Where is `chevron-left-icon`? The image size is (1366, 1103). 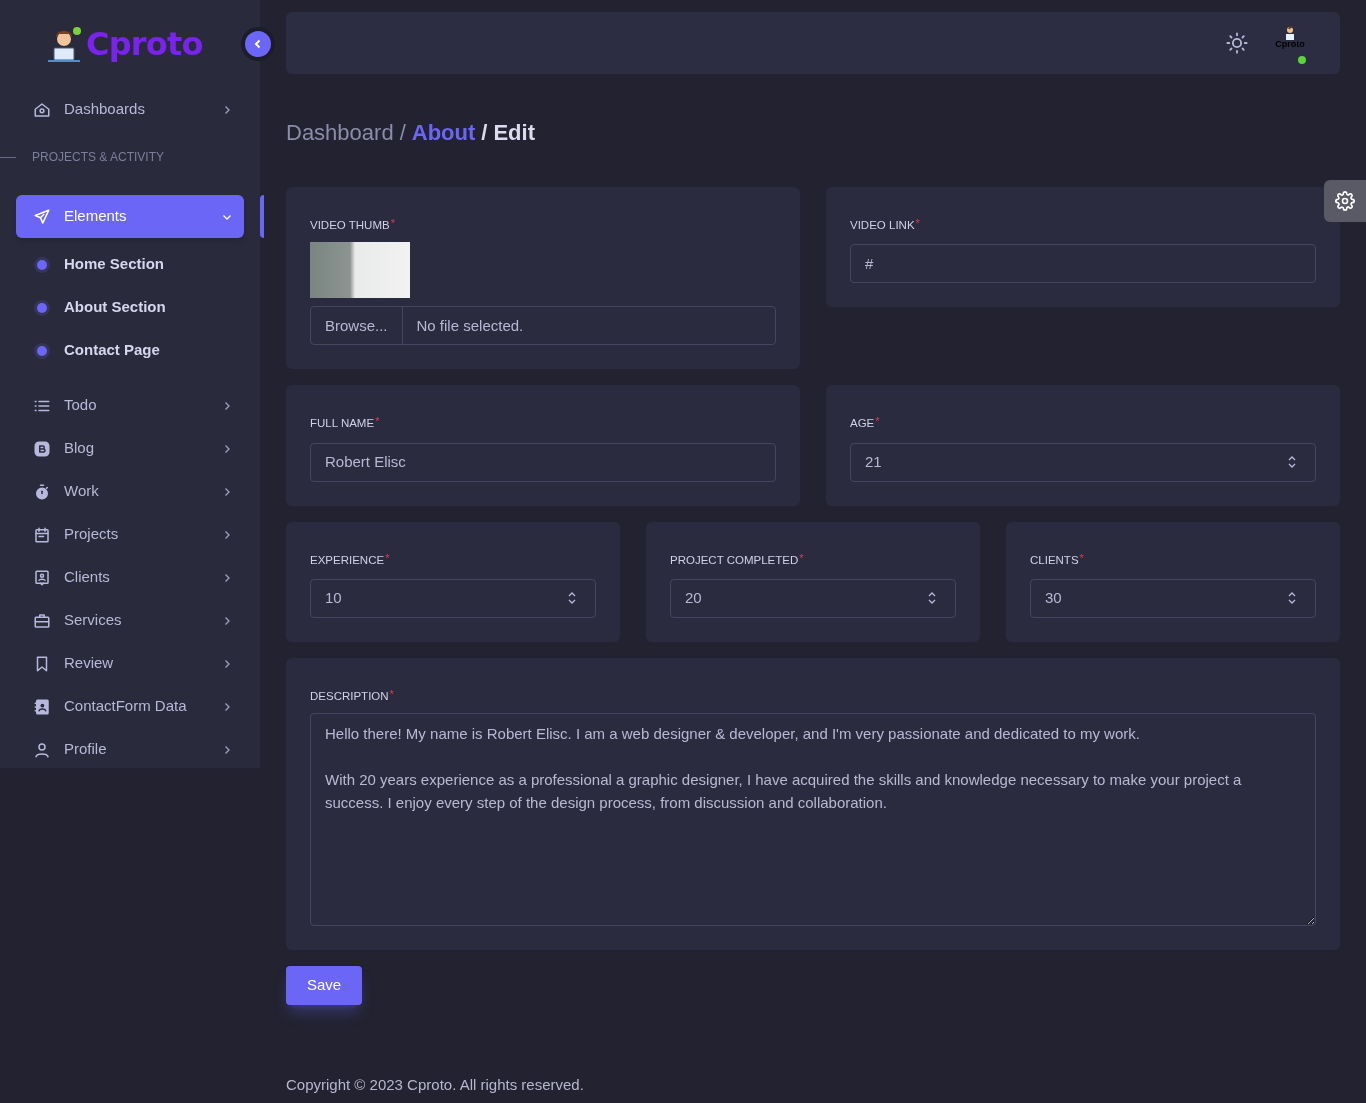
chevron-left-icon is located at coordinates (258, 44).